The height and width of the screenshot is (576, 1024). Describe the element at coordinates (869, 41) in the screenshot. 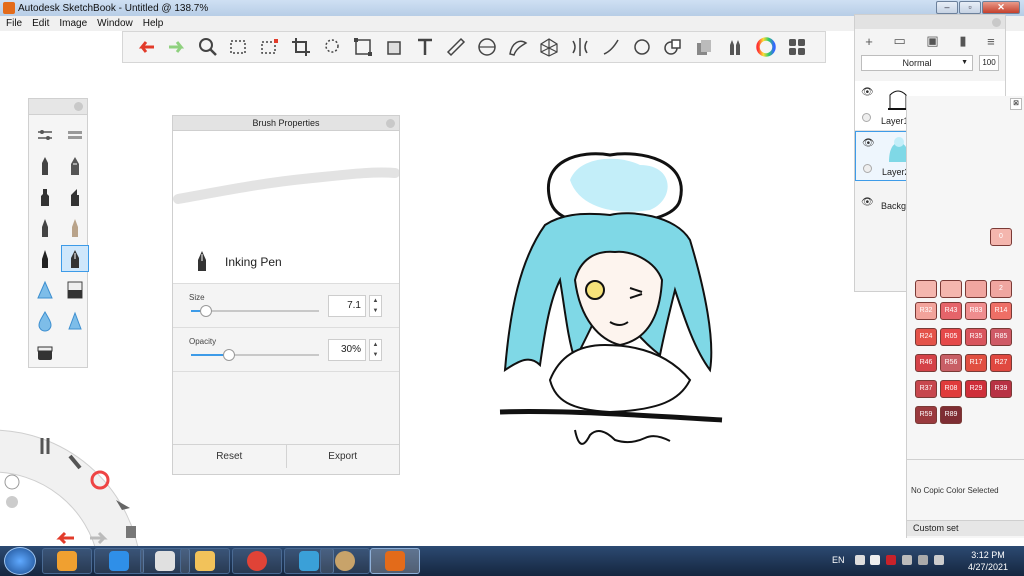

I see `add-layer-icon: +` at that location.